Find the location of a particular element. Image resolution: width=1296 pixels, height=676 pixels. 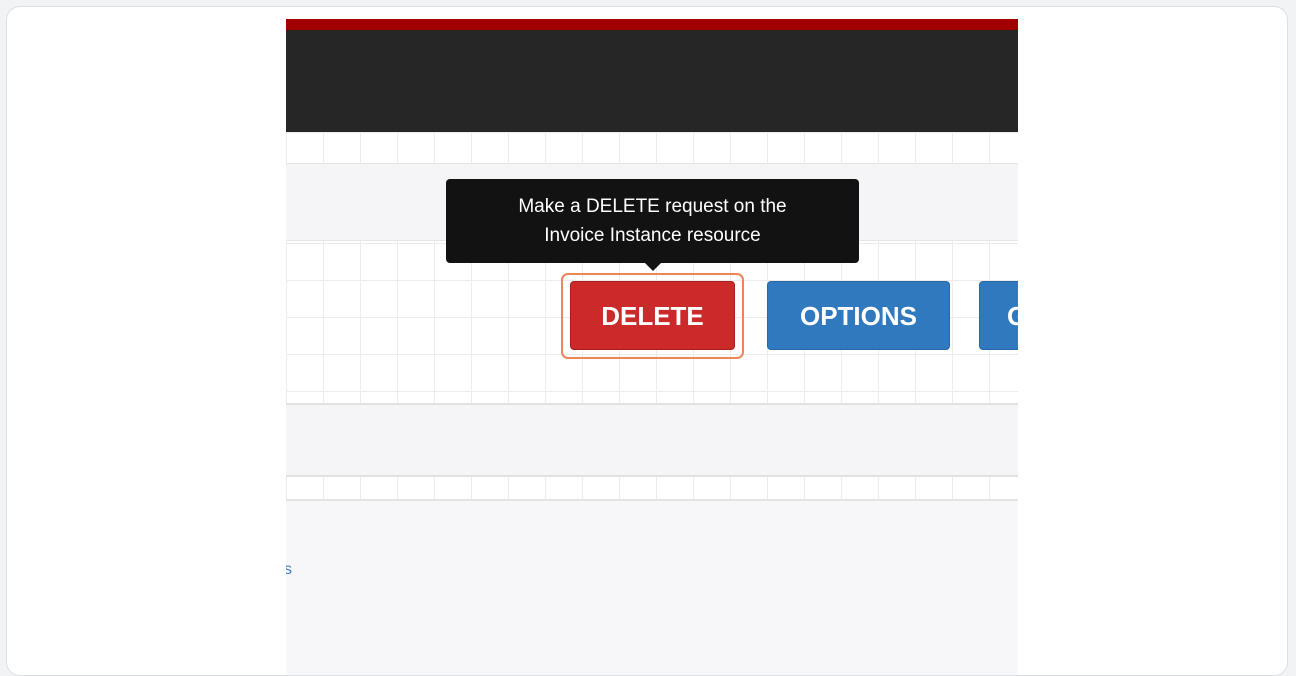

tooltip-line-2: Invoice Instance resource is located at coordinates (652, 235).